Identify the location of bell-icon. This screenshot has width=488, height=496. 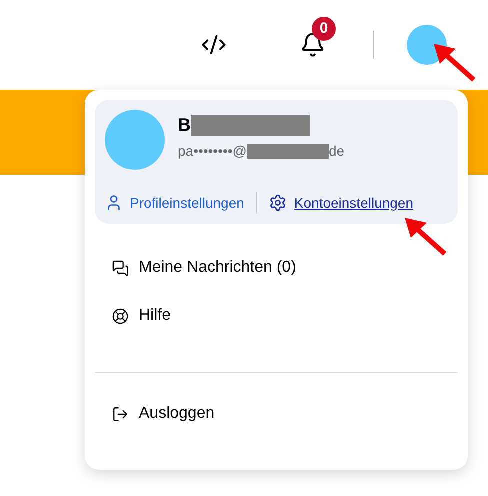
(313, 45).